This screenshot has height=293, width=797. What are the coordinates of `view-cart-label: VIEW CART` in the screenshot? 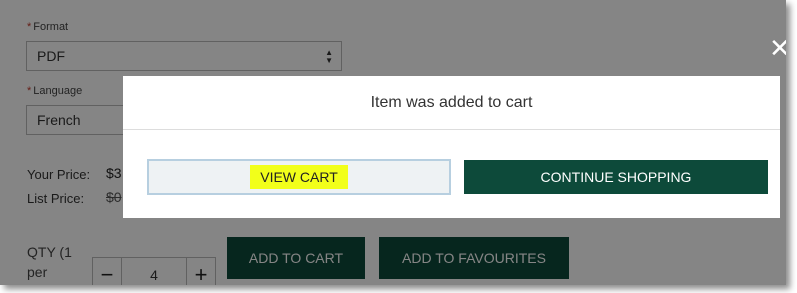 It's located at (299, 177).